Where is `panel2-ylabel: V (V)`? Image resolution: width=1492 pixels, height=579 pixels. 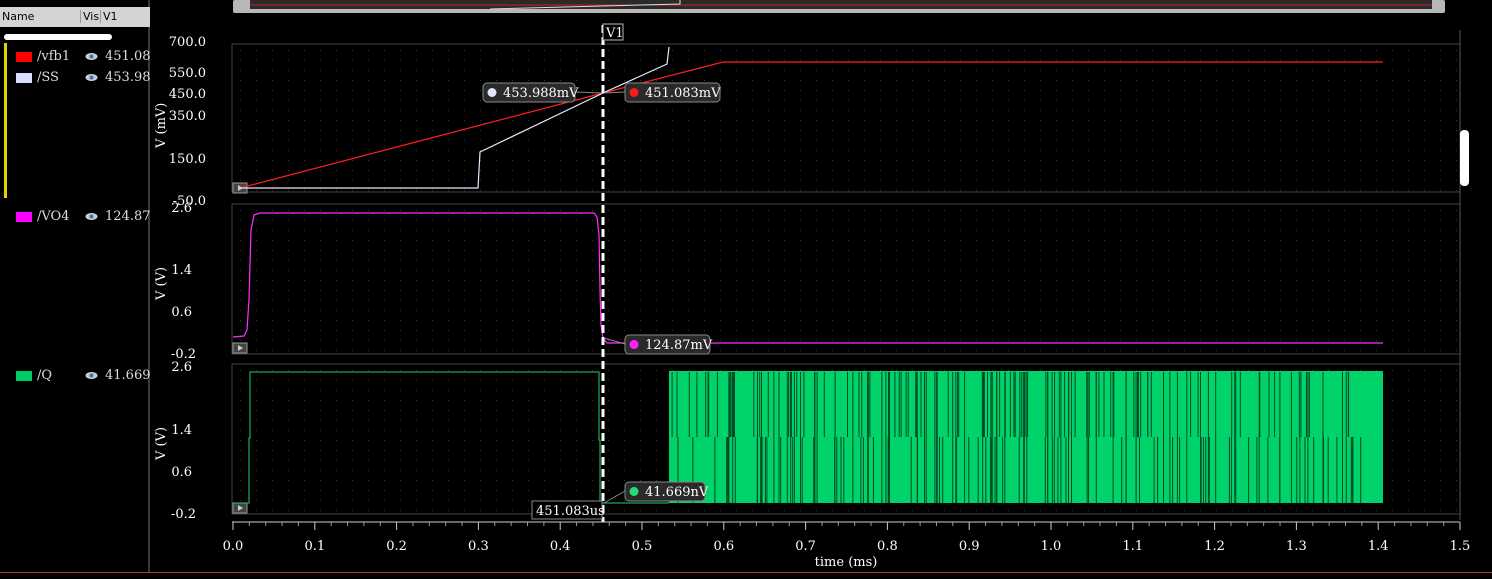 panel2-ylabel: V (V) is located at coordinates (161, 284).